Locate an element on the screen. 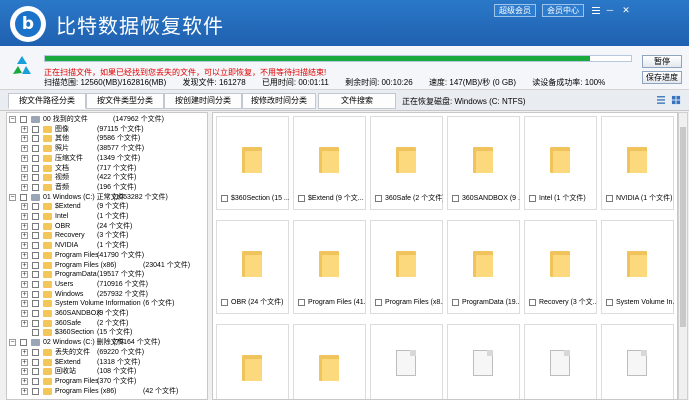 This screenshot has width=689, height=400. tree-row: + 压缩文件 (1349 个文件) is located at coordinates (107, 159).